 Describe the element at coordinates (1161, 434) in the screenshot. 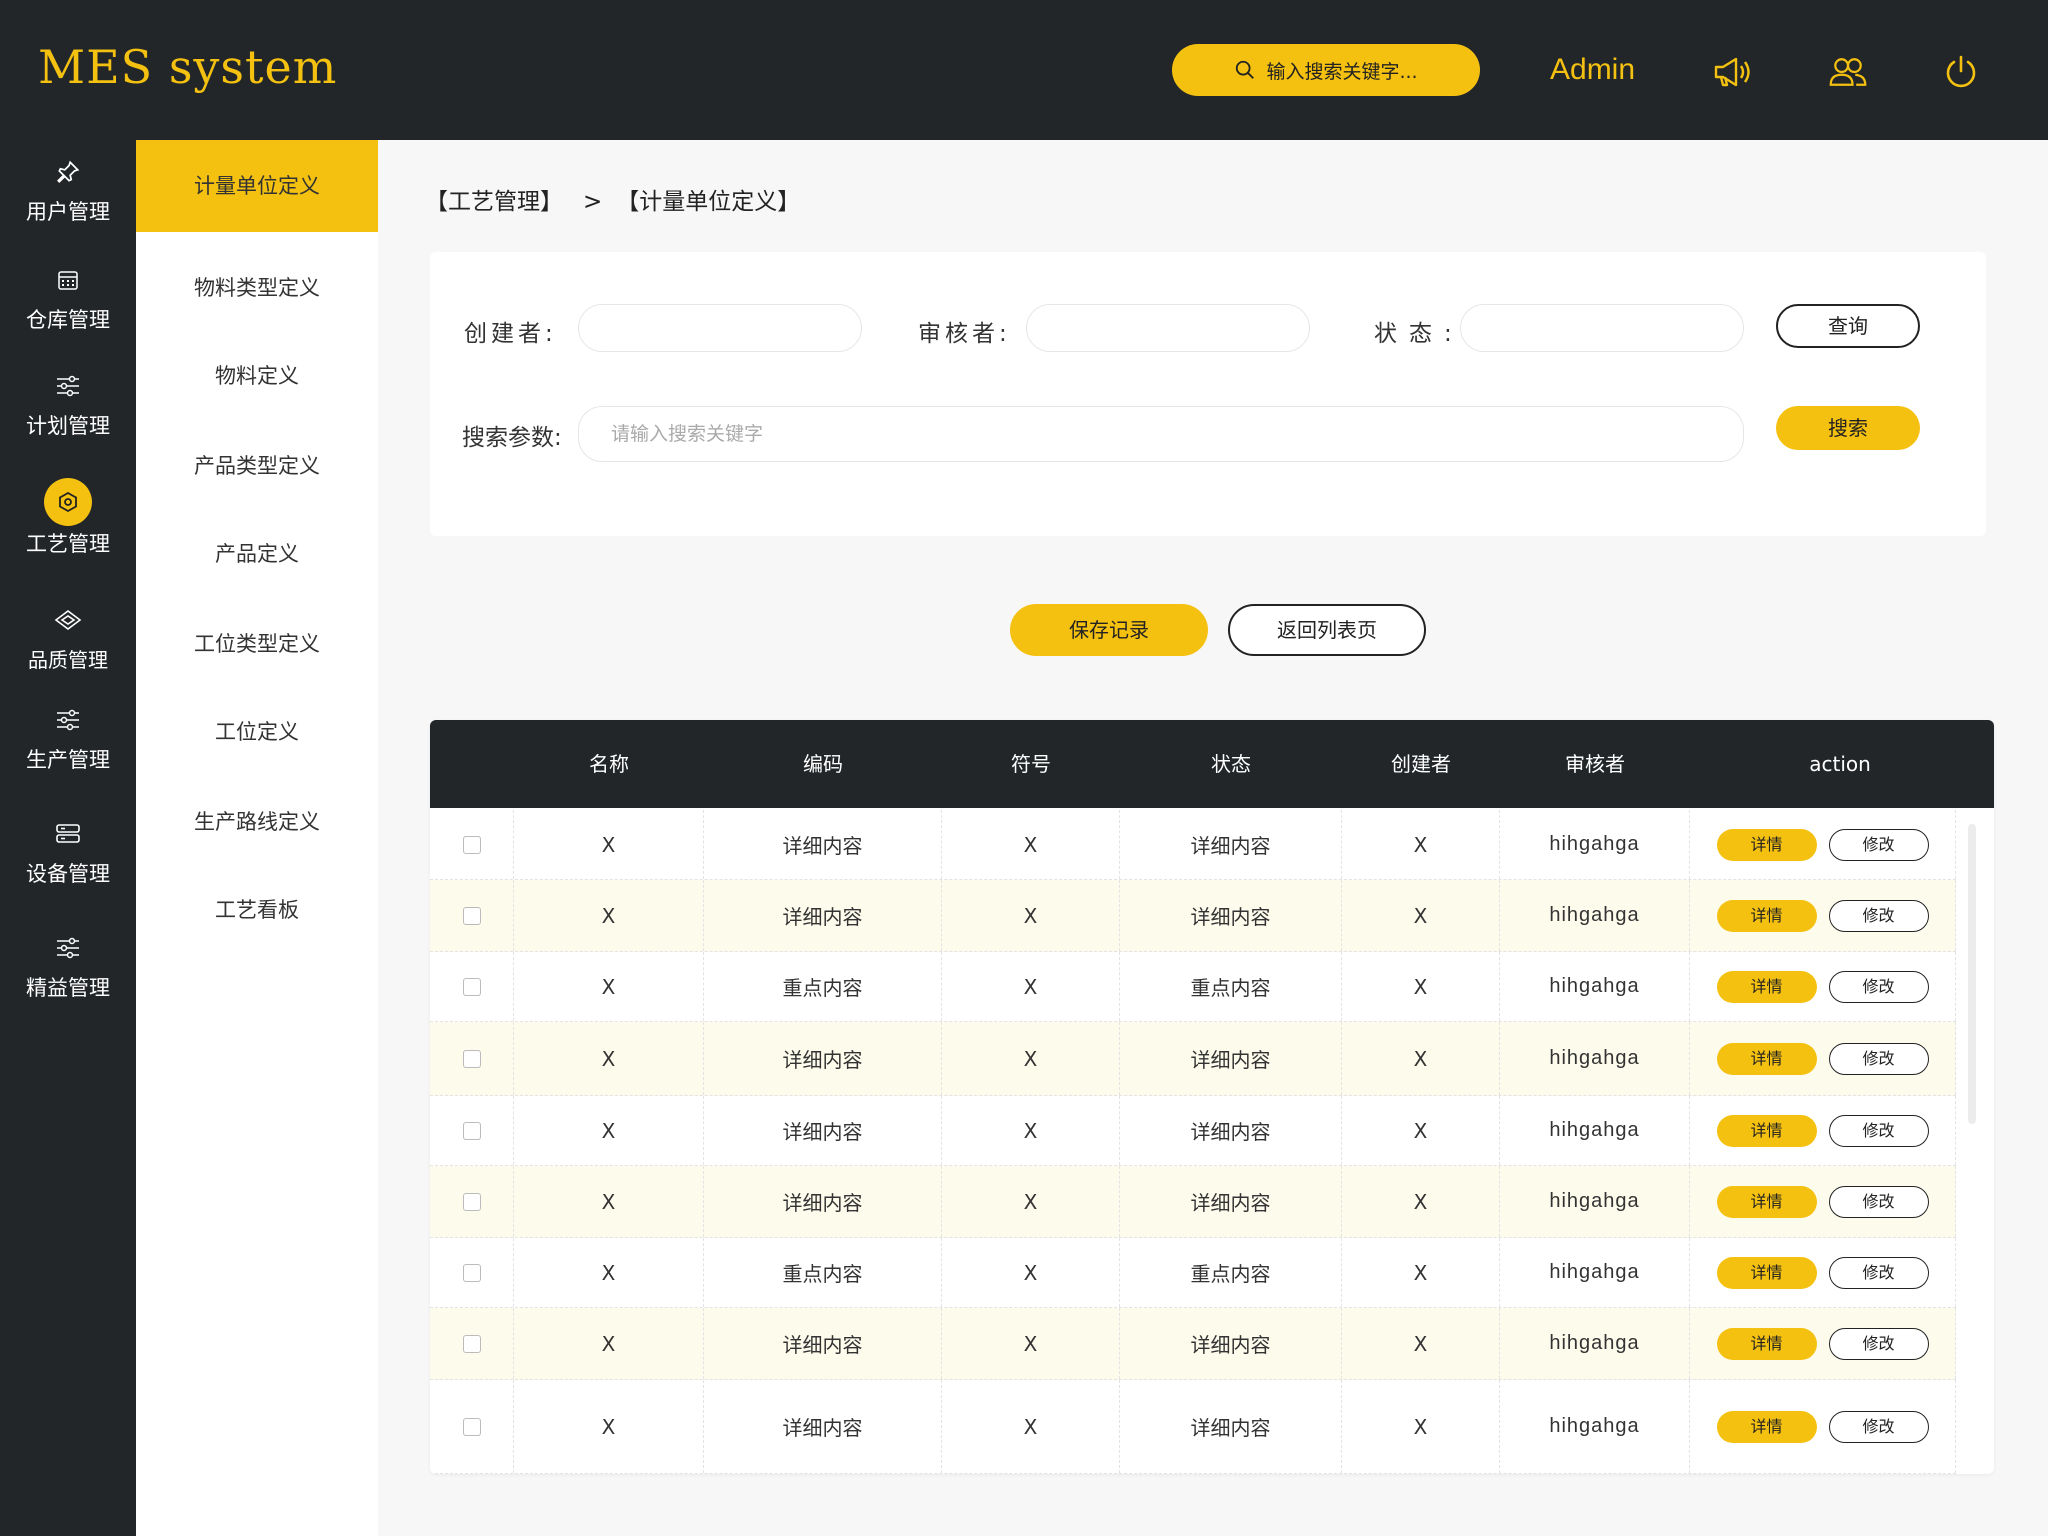

I see `search-param-input: 请输入搜索关键字` at that location.